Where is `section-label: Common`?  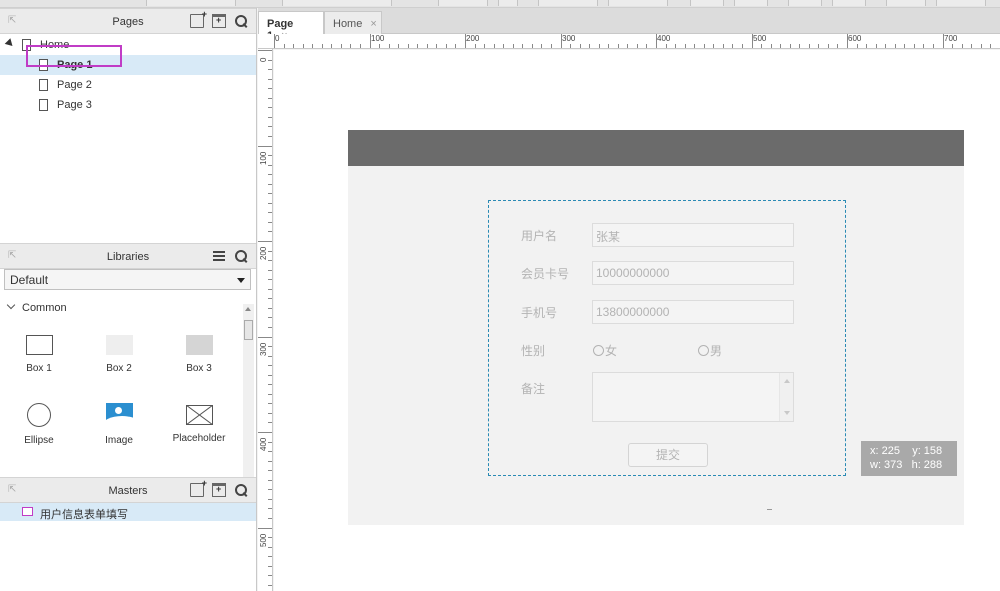 section-label: Common is located at coordinates (44, 308).